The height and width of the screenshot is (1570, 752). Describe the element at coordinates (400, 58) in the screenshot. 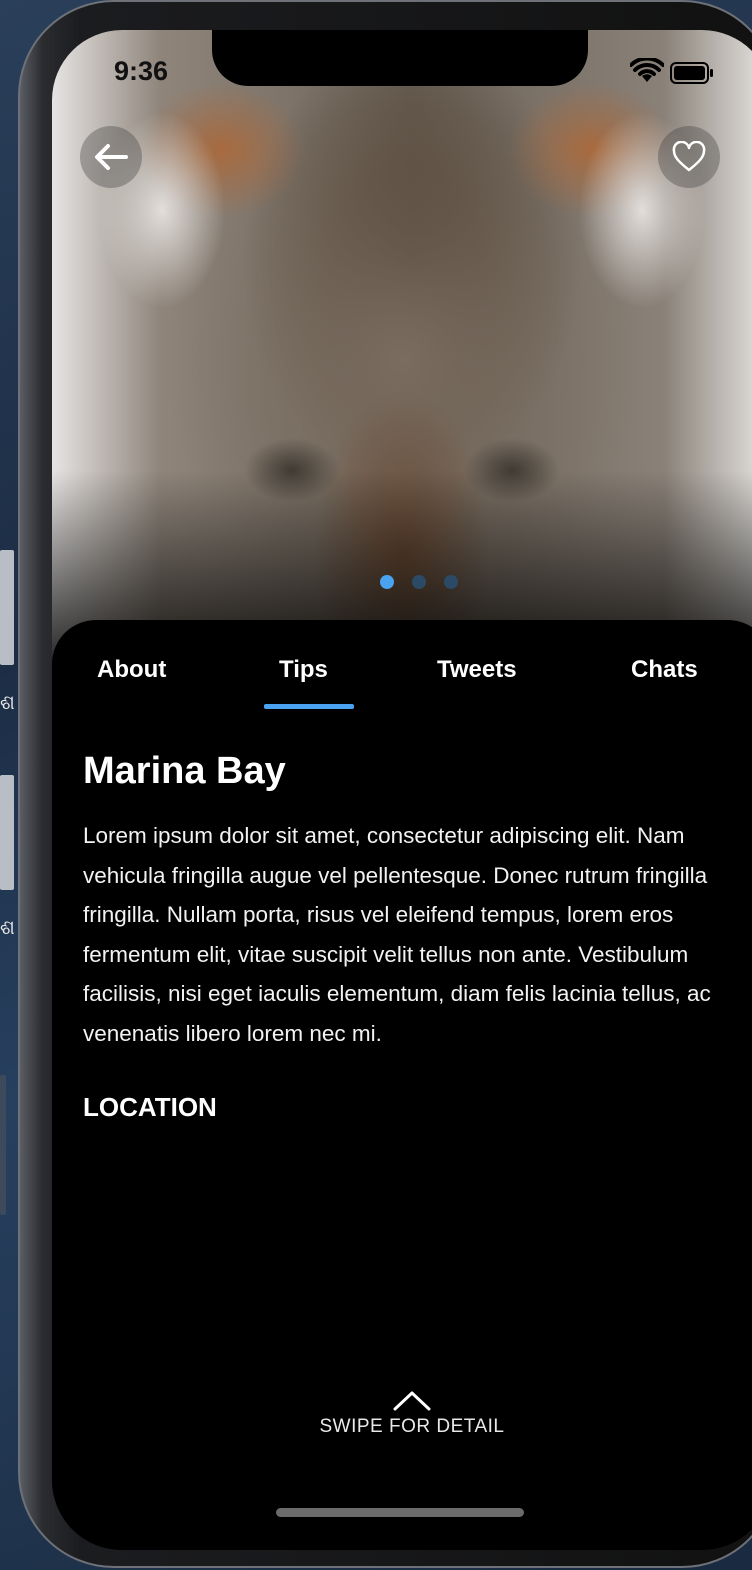

I see `device-notch` at that location.